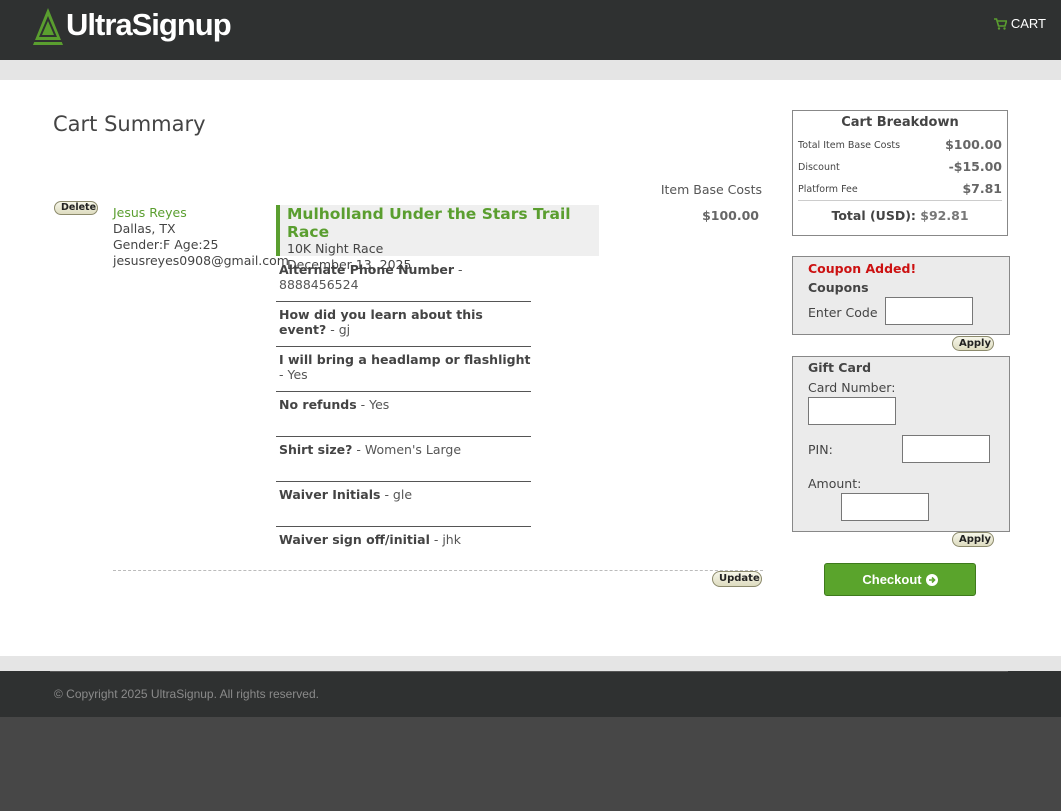 This screenshot has height=811, width=1061. Describe the element at coordinates (944, 215) in the screenshot. I see `total-value: $92.81` at that location.